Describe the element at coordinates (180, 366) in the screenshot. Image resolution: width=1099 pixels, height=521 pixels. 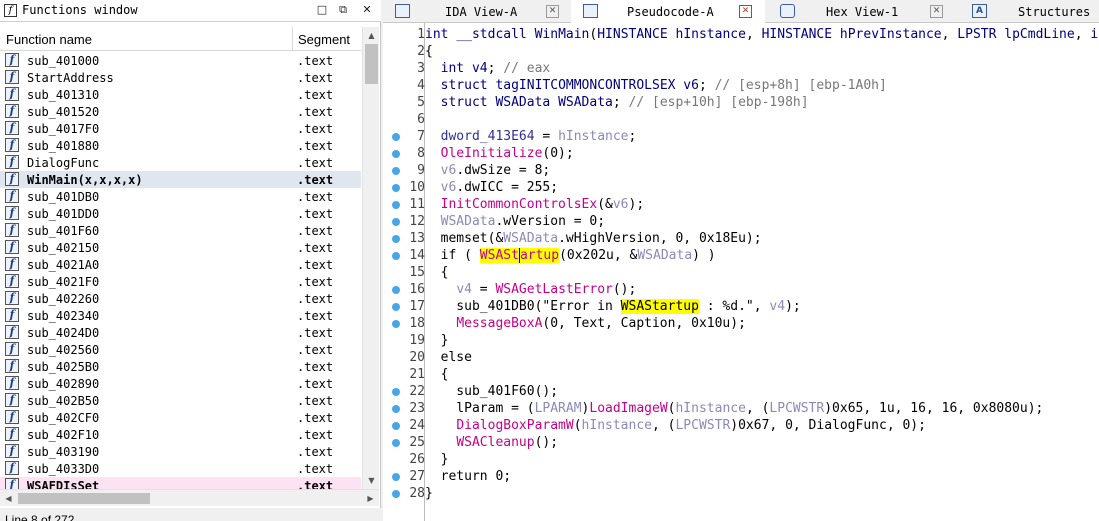
I see `function-row: f sub_4025B0 .text` at that location.